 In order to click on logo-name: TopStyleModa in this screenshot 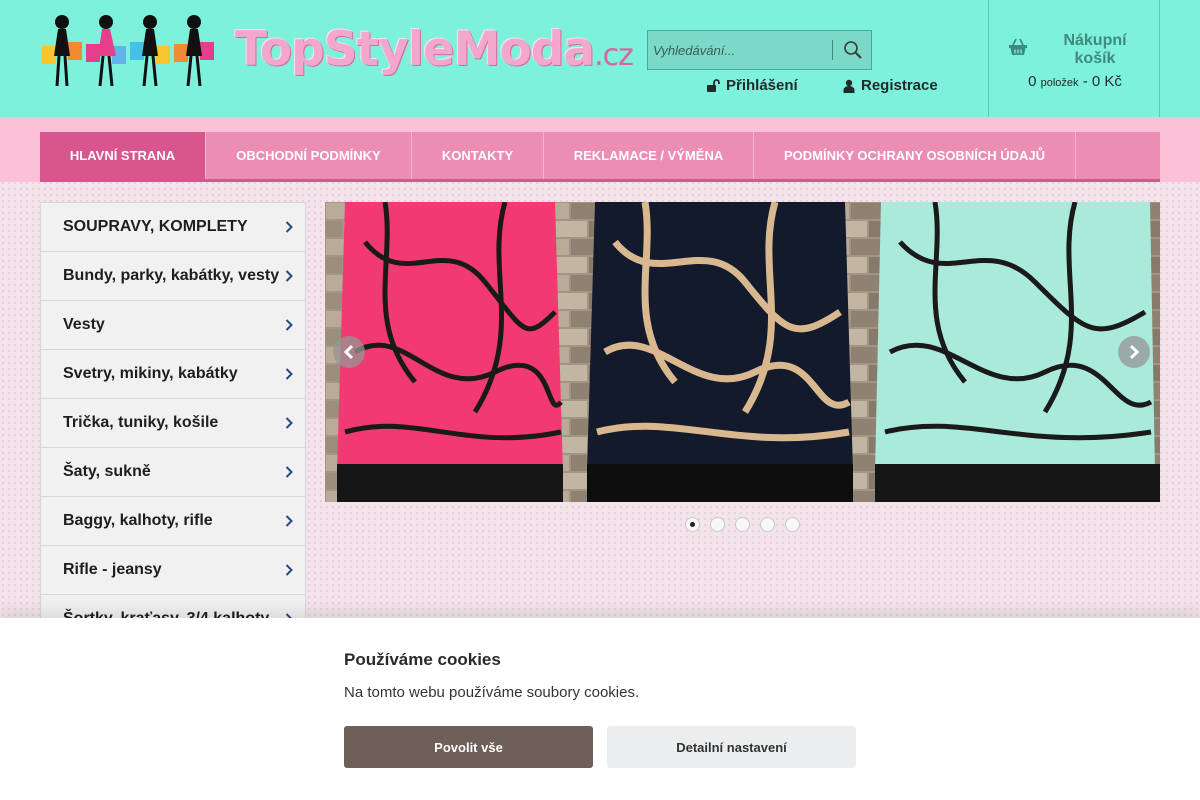, I will do `click(415, 49)`.